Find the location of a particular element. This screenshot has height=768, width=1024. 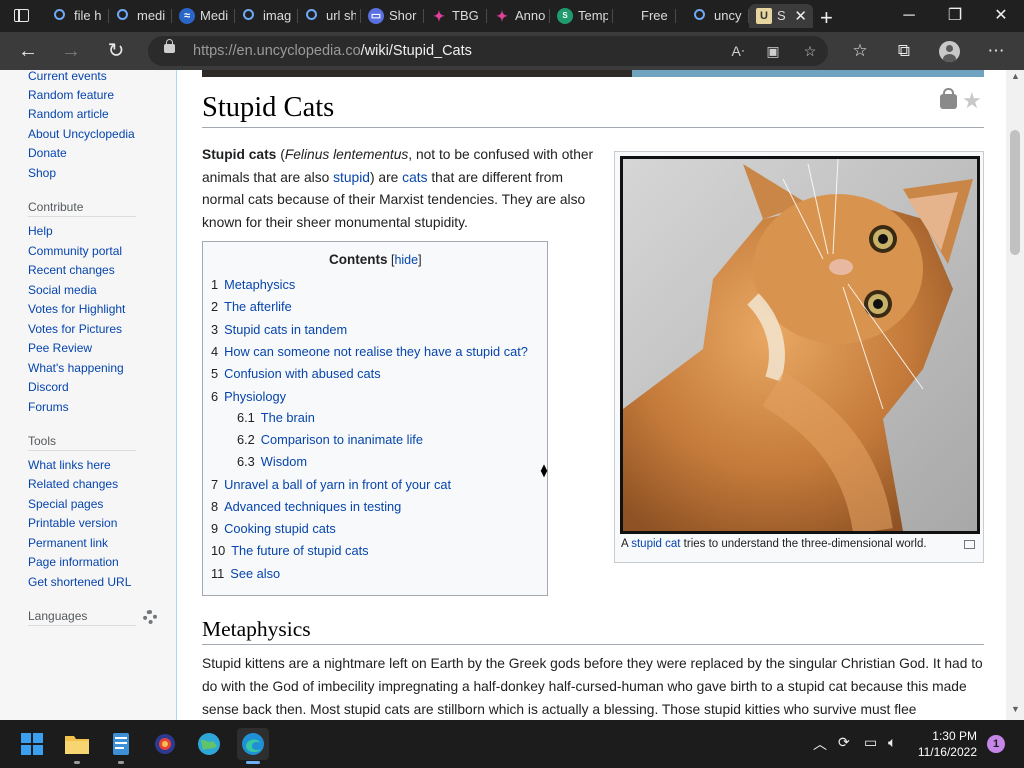

browser-tab: ✦ TBG is located at coordinates (455, 16).